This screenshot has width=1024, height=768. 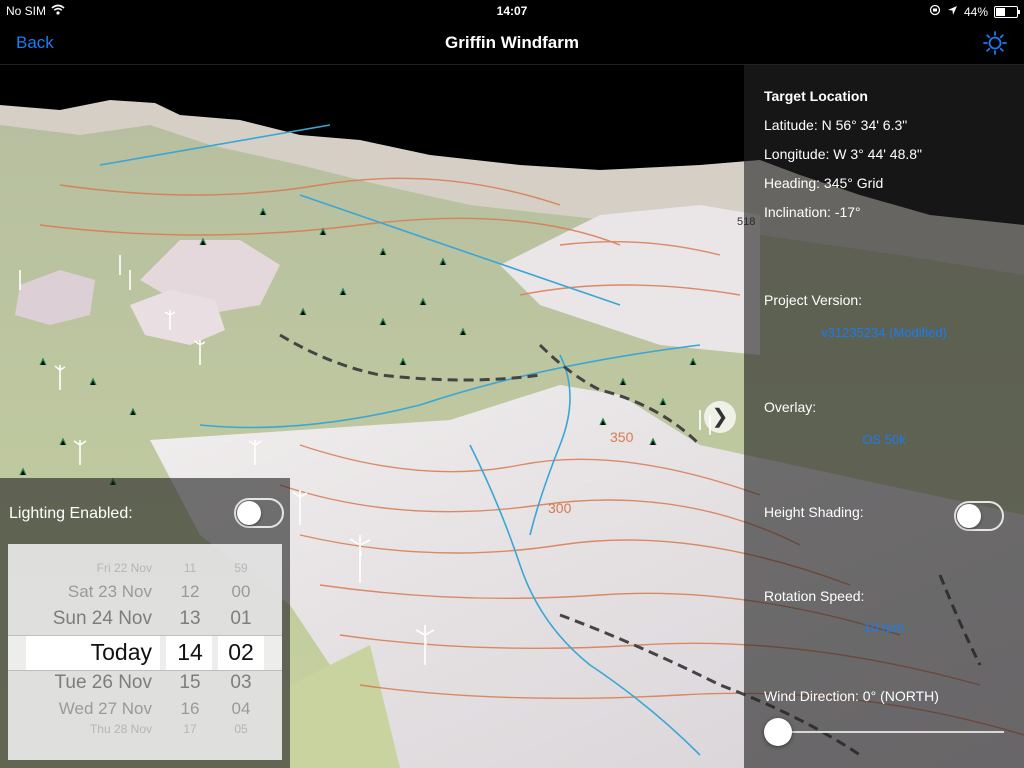 I want to click on contour-label-350: 350, so click(x=622, y=437).